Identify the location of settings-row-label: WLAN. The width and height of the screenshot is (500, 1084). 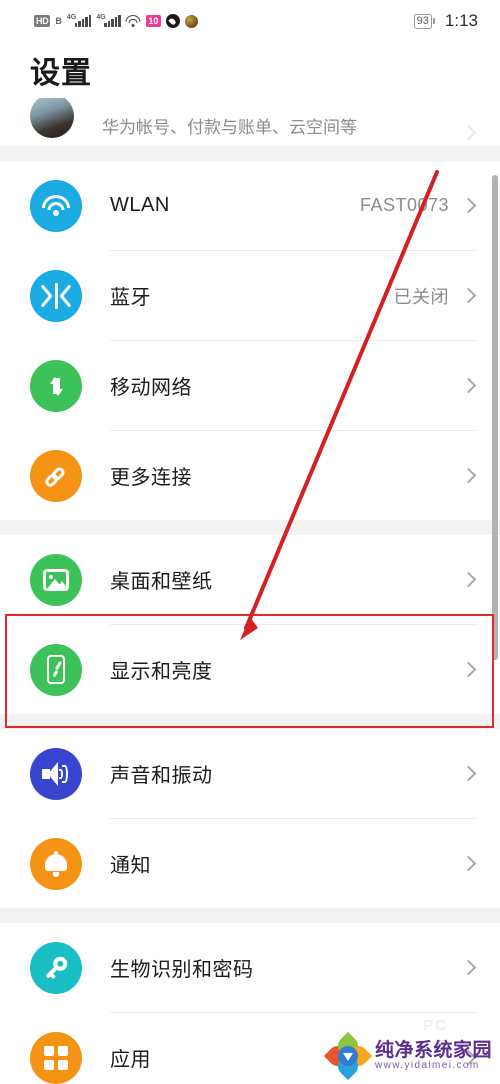
(140, 205).